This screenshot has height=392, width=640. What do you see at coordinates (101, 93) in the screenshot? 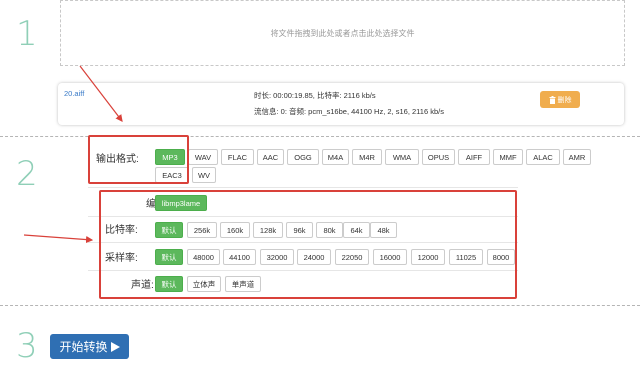
I see `arrow-to-output-format` at bounding box center [101, 93].